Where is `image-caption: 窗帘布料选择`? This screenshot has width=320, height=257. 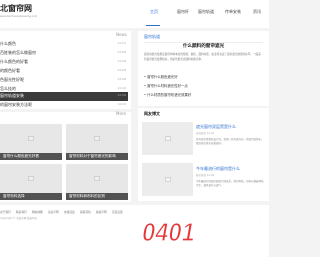
image-caption: 窗帘布料选择 is located at coordinates (31, 196).